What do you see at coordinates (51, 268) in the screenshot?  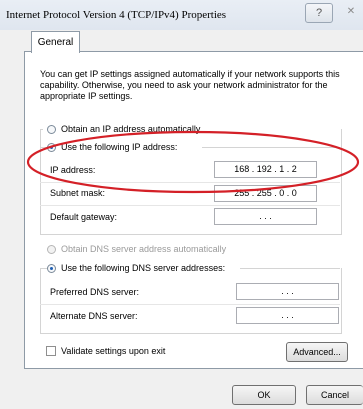 I see `use-following-dns-radio` at bounding box center [51, 268].